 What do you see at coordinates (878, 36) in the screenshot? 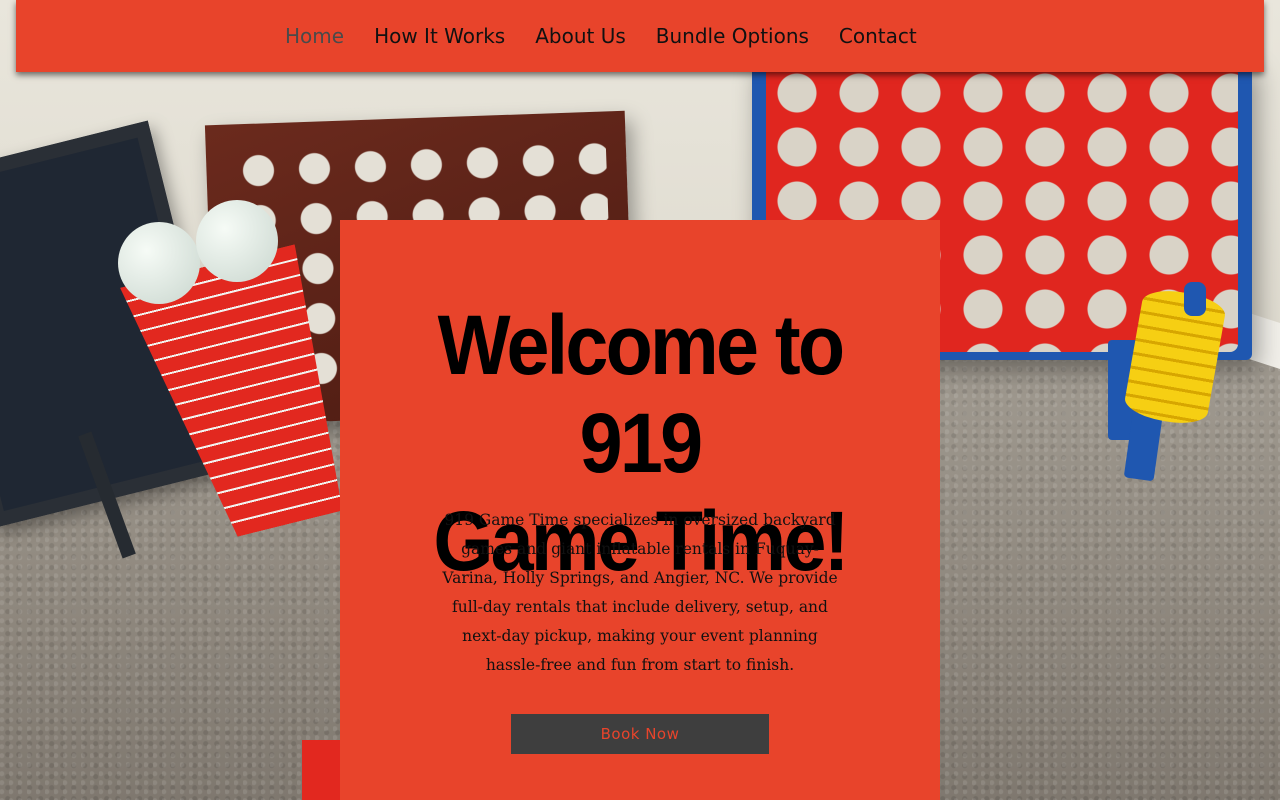
I see `nav-item-contact: Contact` at bounding box center [878, 36].